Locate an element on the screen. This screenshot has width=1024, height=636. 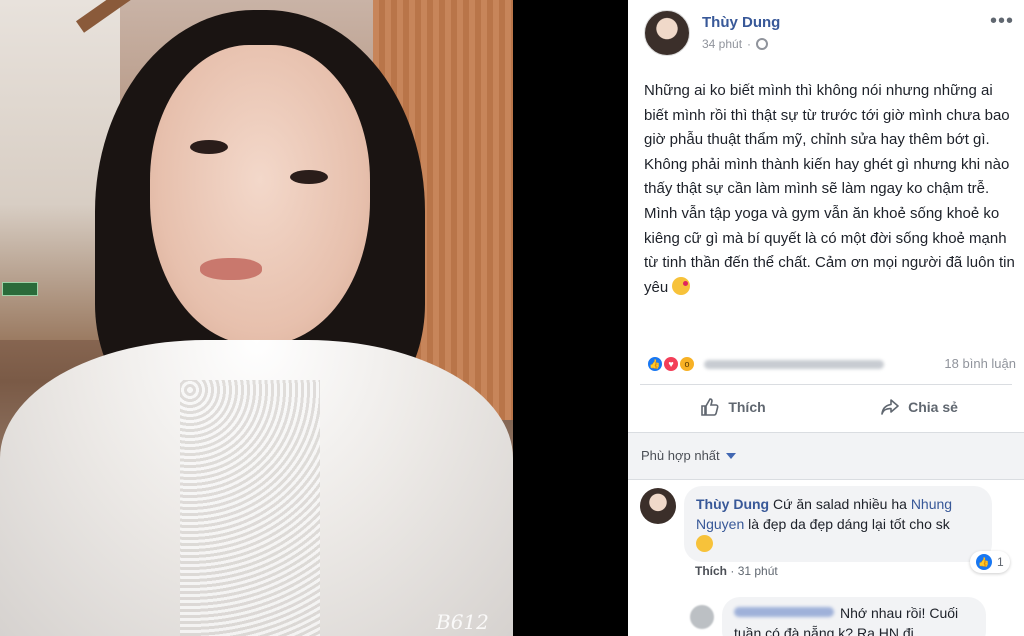
commenter-avatar is located at coordinates (658, 506).